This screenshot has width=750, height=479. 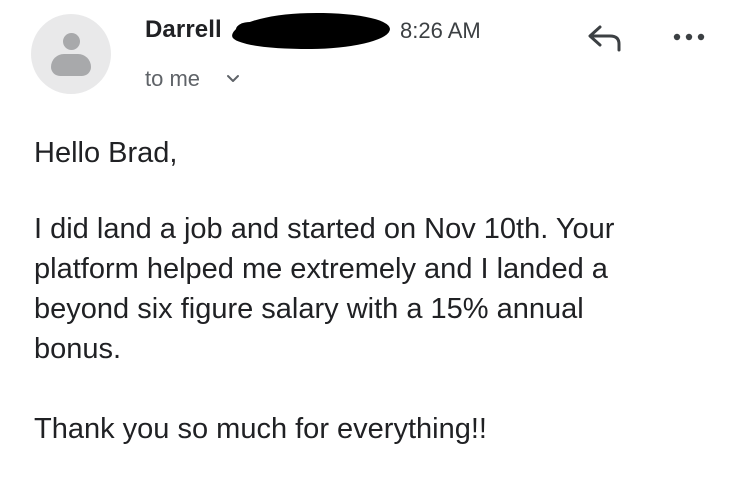 I want to click on message-greeting: Hello Brad,, so click(x=106, y=153).